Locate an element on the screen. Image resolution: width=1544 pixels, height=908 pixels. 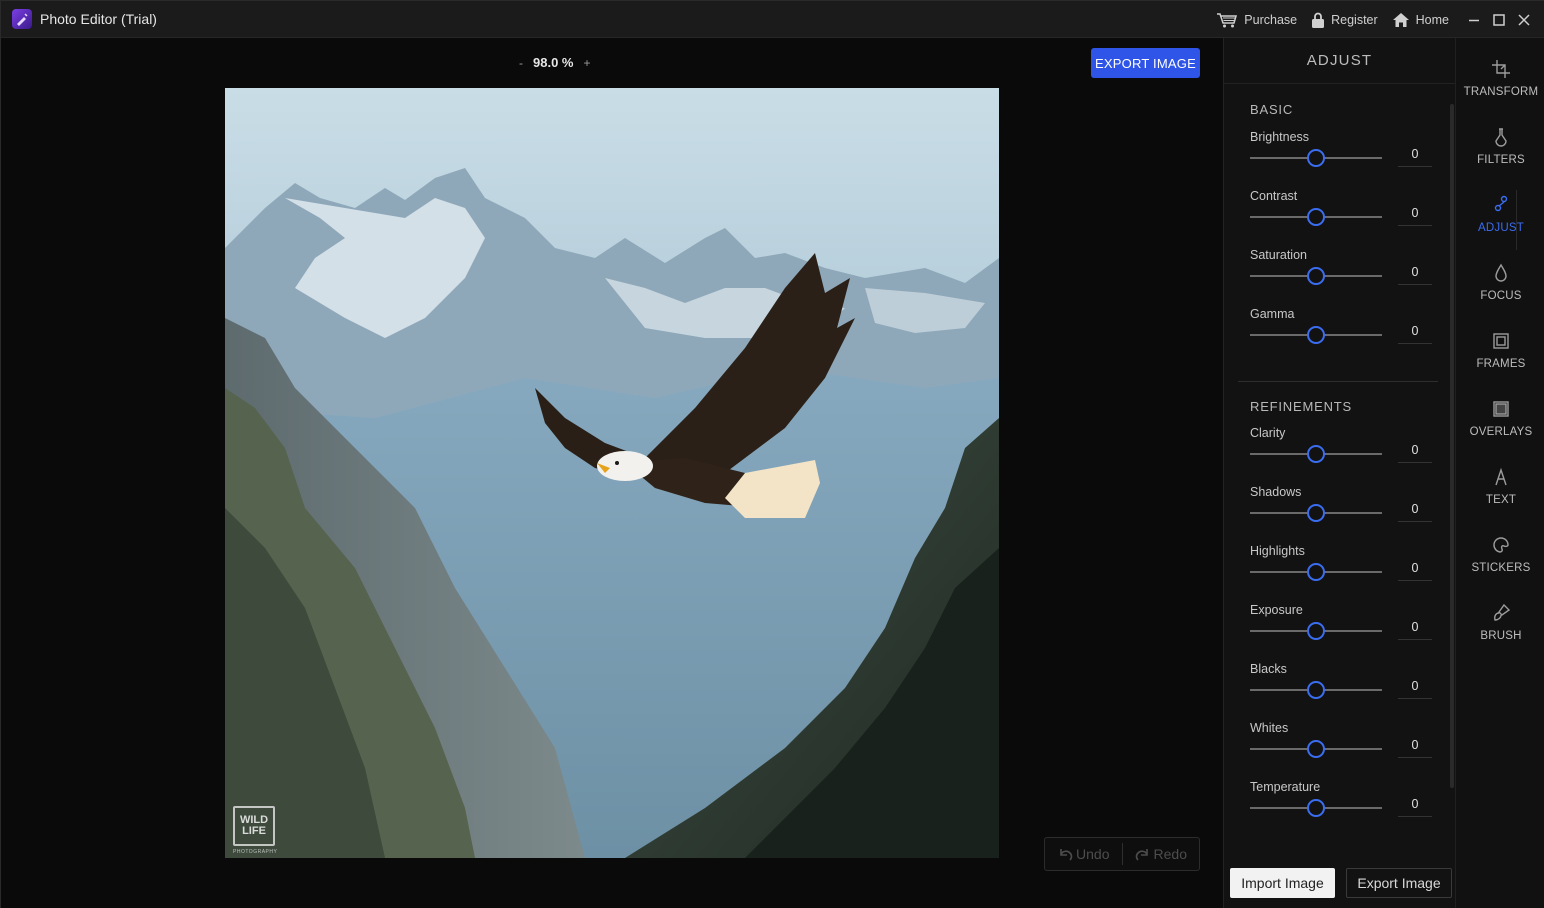
register-label: Register is located at coordinates (1354, 19).